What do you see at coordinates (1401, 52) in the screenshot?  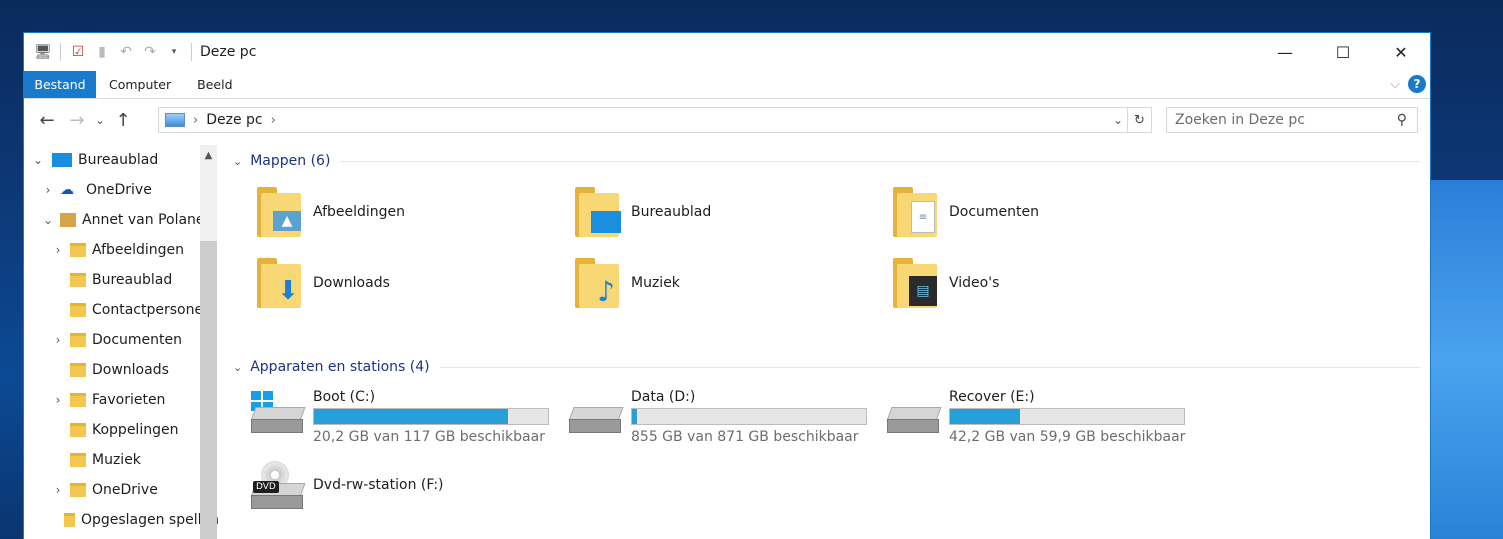 I see `close-button: ✕` at bounding box center [1401, 52].